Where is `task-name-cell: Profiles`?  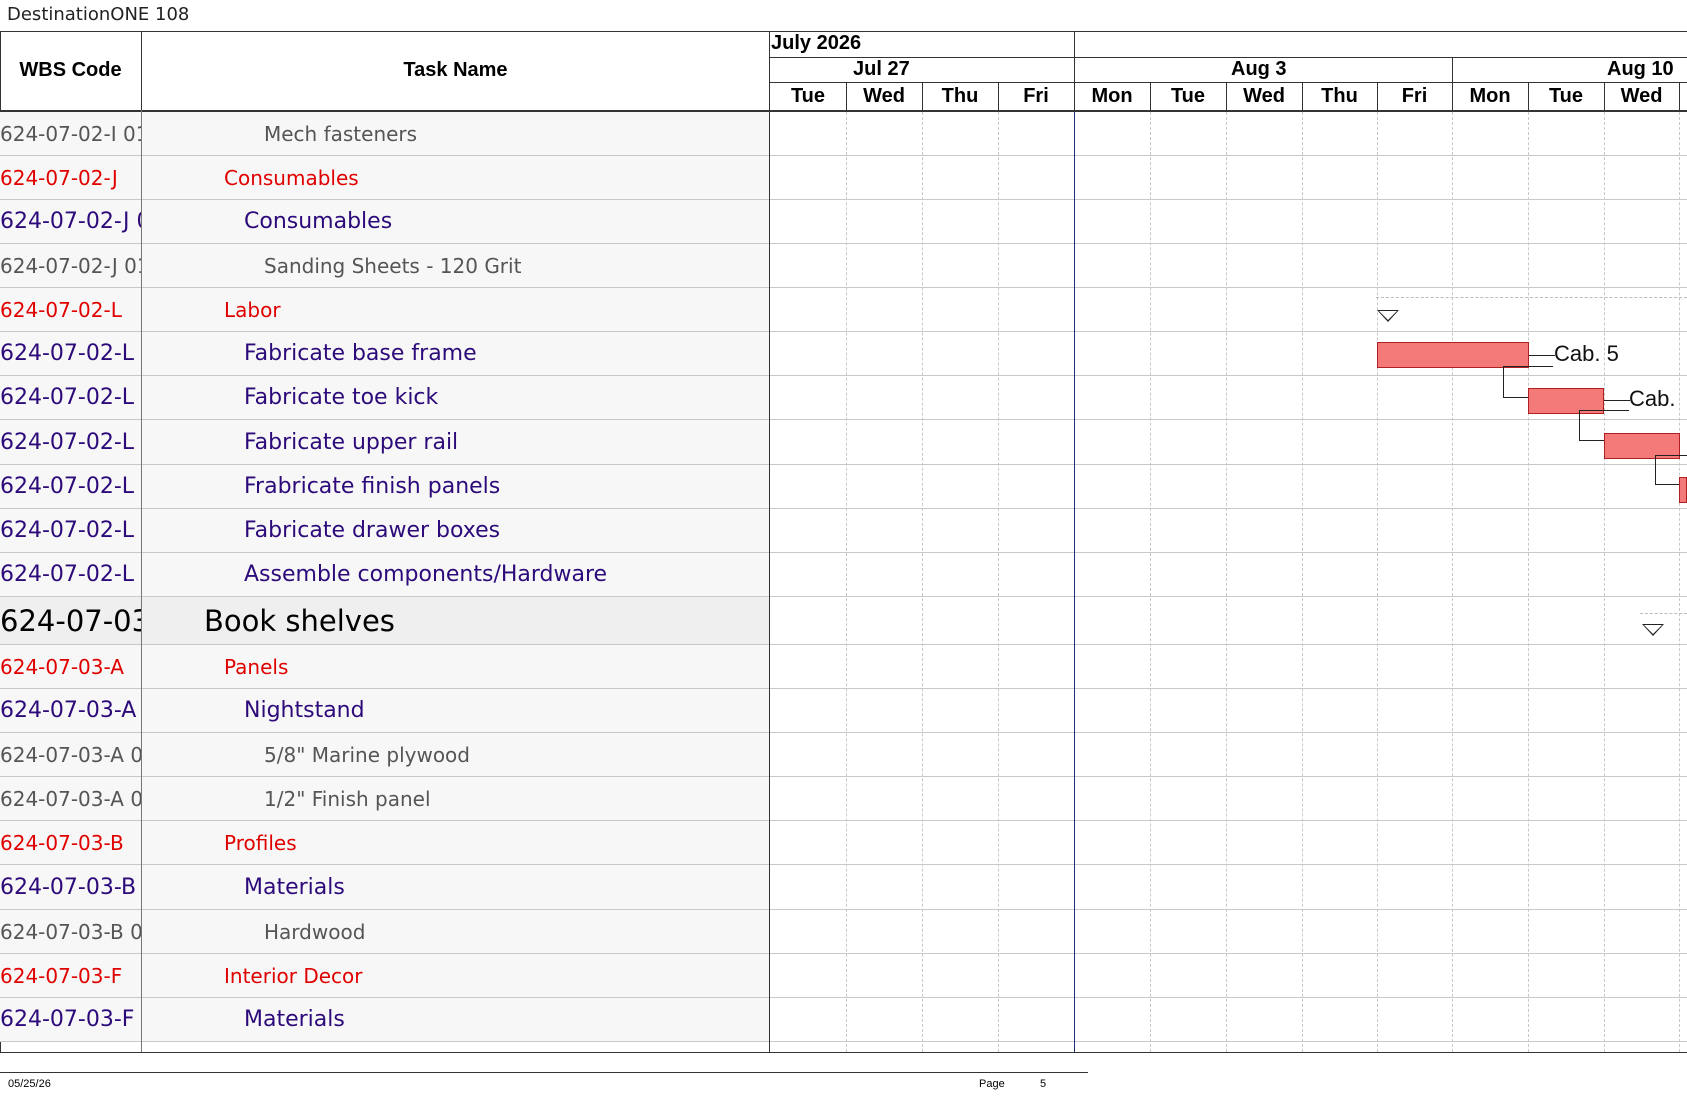
task-name-cell: Profiles is located at coordinates (455, 842).